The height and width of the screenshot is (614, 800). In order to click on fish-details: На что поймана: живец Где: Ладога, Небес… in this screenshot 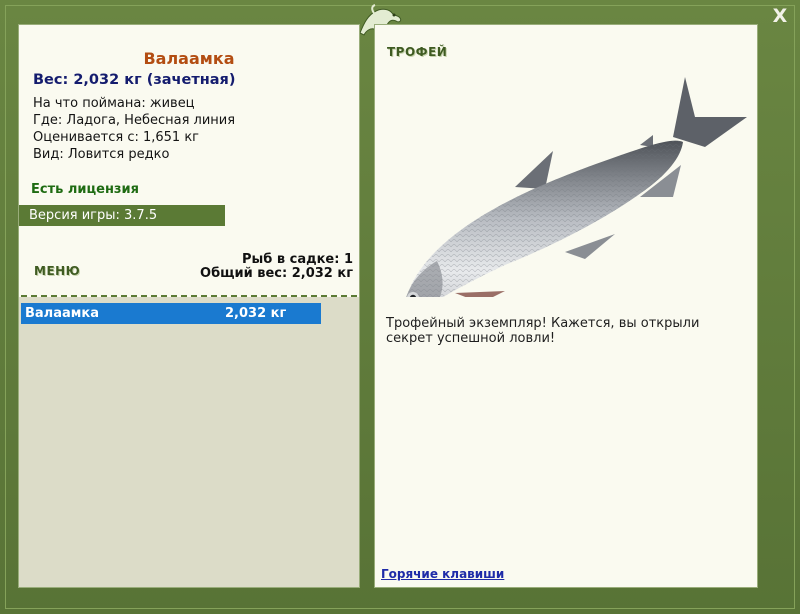, I will do `click(134, 129)`.